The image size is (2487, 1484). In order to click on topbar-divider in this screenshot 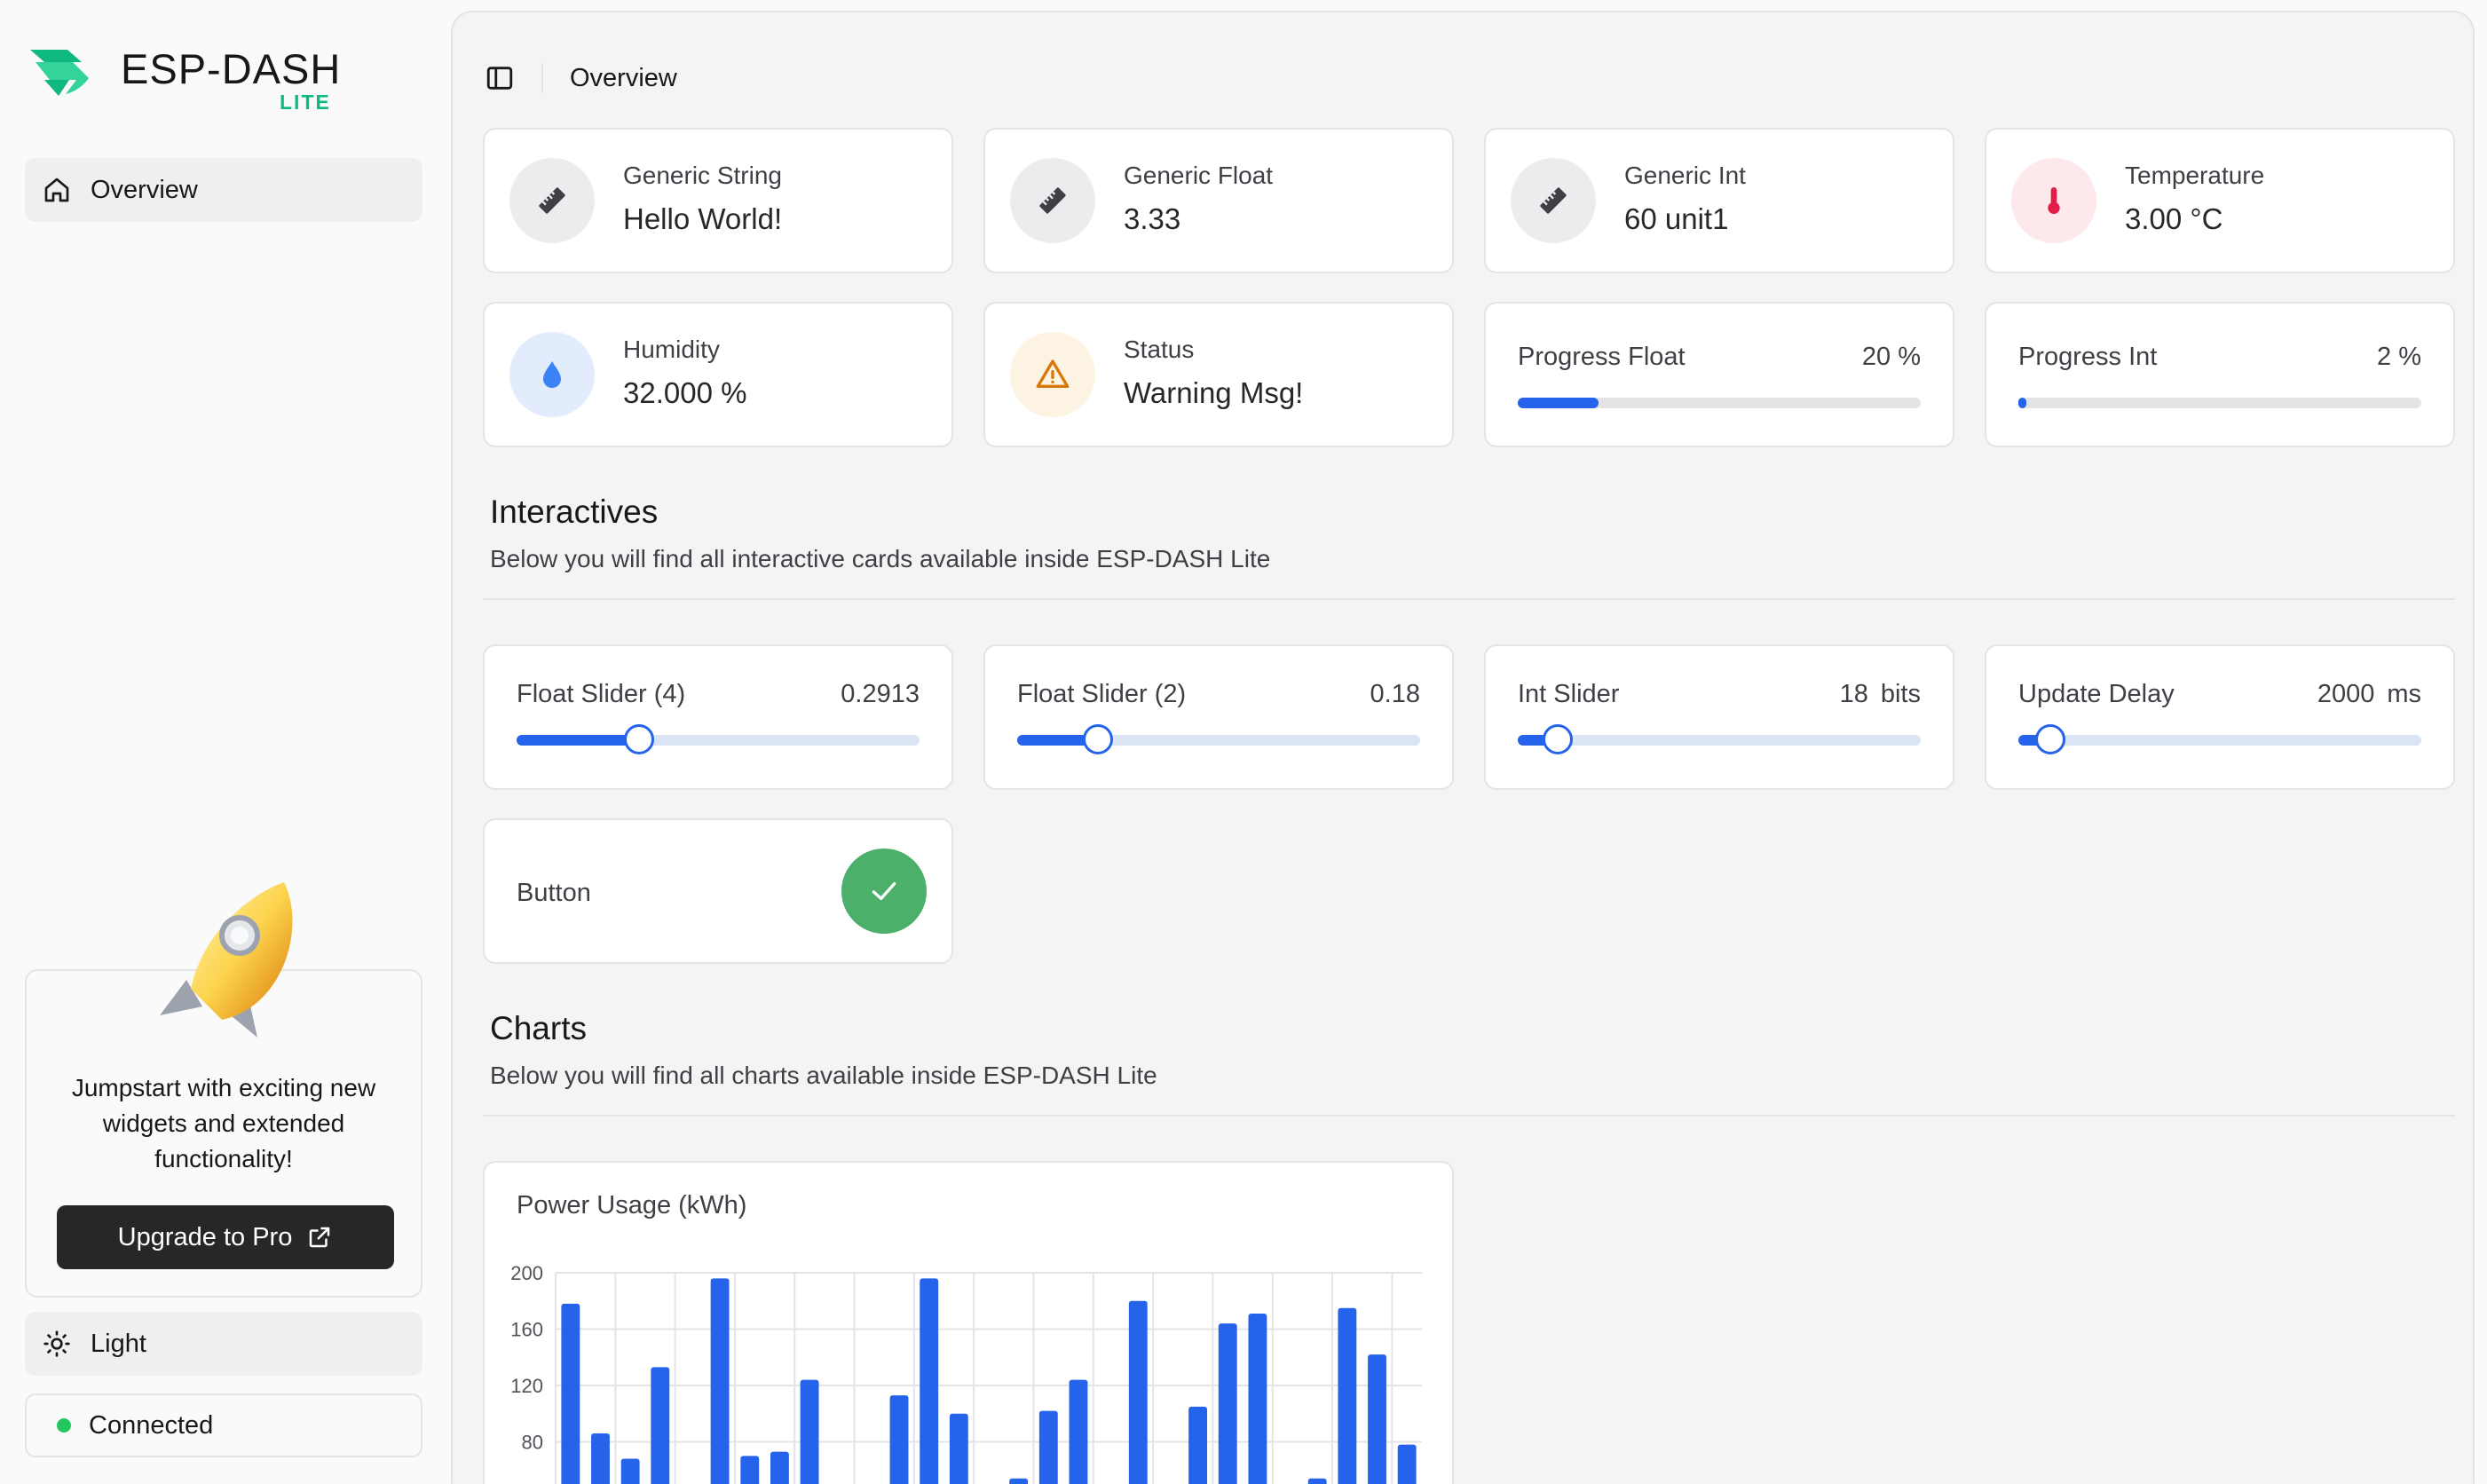, I will do `click(542, 78)`.